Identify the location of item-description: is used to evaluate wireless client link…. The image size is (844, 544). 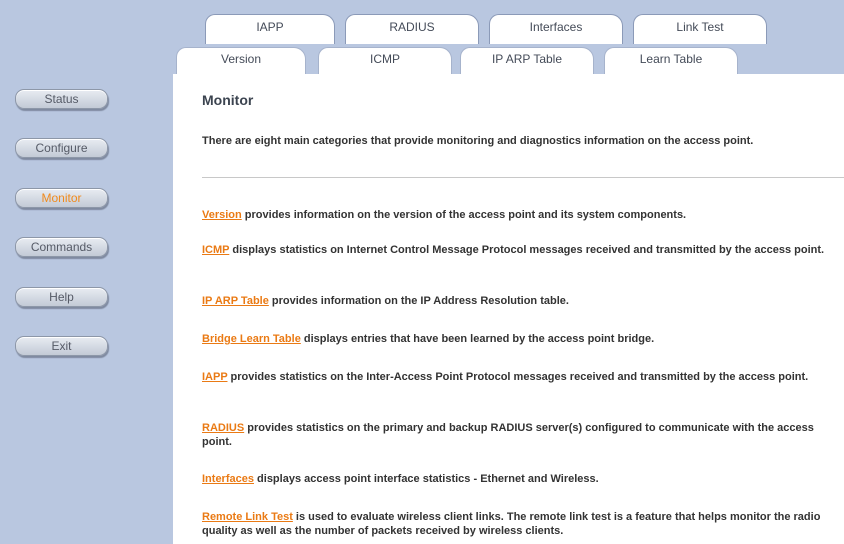
(511, 524).